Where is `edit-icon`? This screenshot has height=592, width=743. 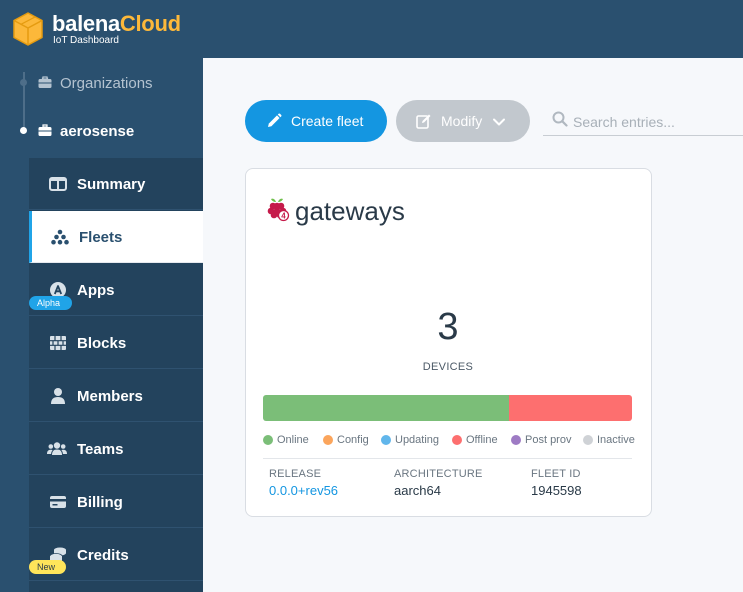
edit-icon is located at coordinates (423, 121).